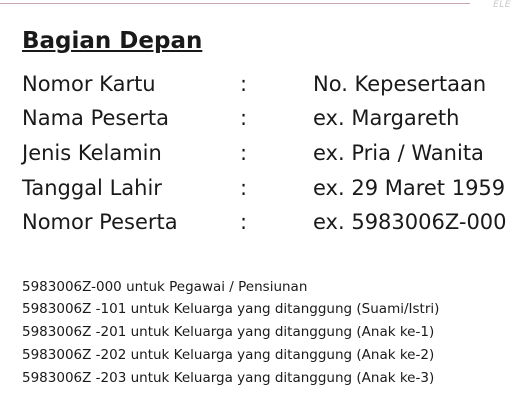  Describe the element at coordinates (410, 222) in the screenshot. I see `field-value: ex. 5983006Z-000` at that location.